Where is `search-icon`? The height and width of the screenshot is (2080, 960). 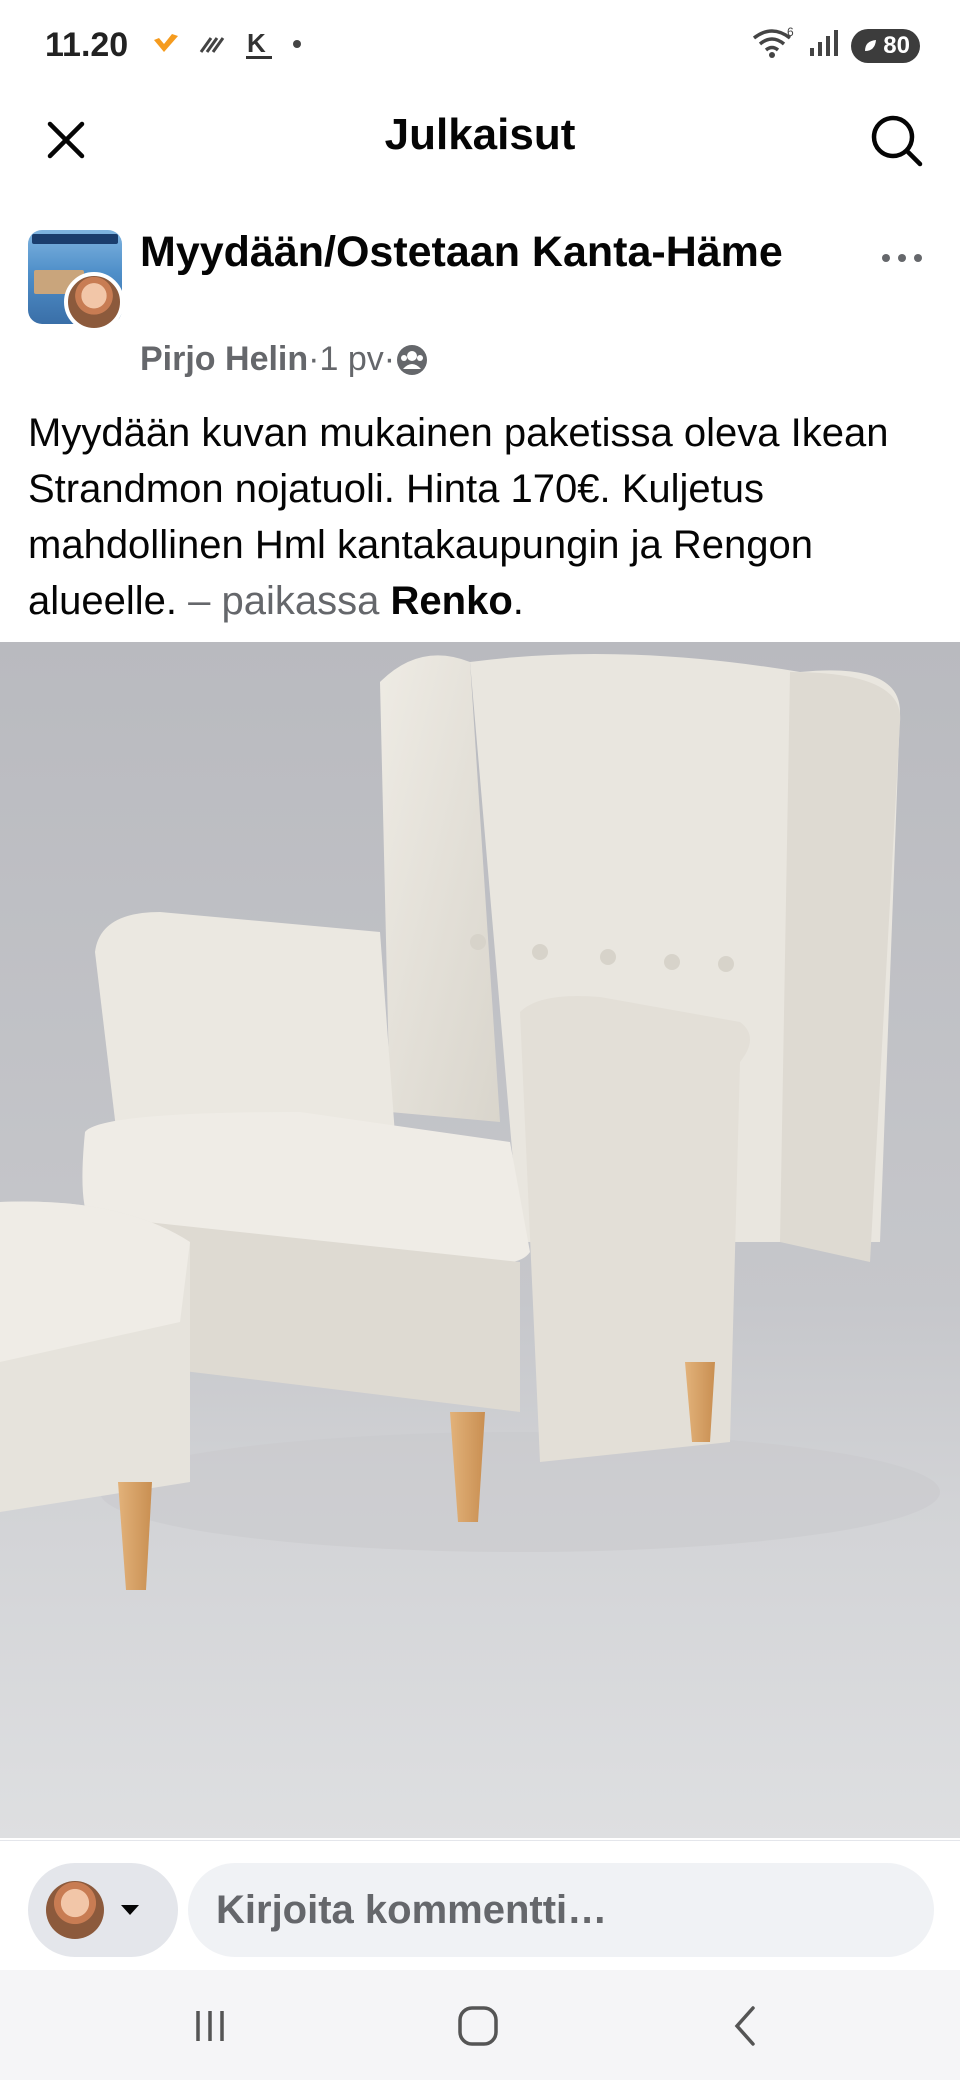
search-icon is located at coordinates (897, 141).